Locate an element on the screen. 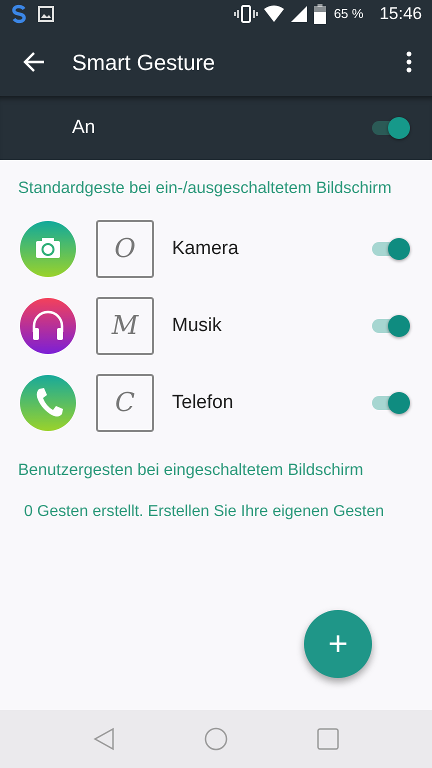 This screenshot has width=432, height=768. more-options-button is located at coordinates (409, 62).